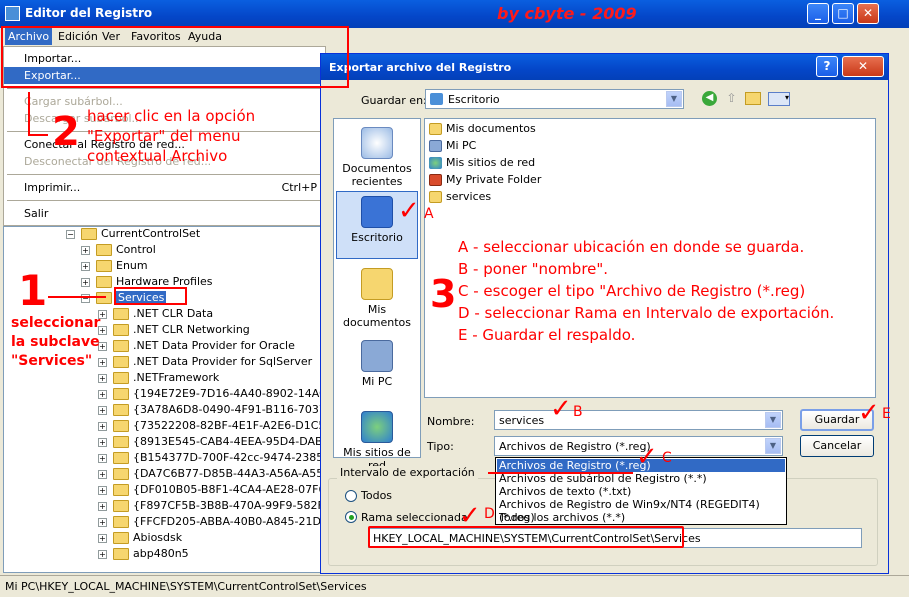  Describe the element at coordinates (868, 13) in the screenshot. I see `close-button: ✕` at that location.